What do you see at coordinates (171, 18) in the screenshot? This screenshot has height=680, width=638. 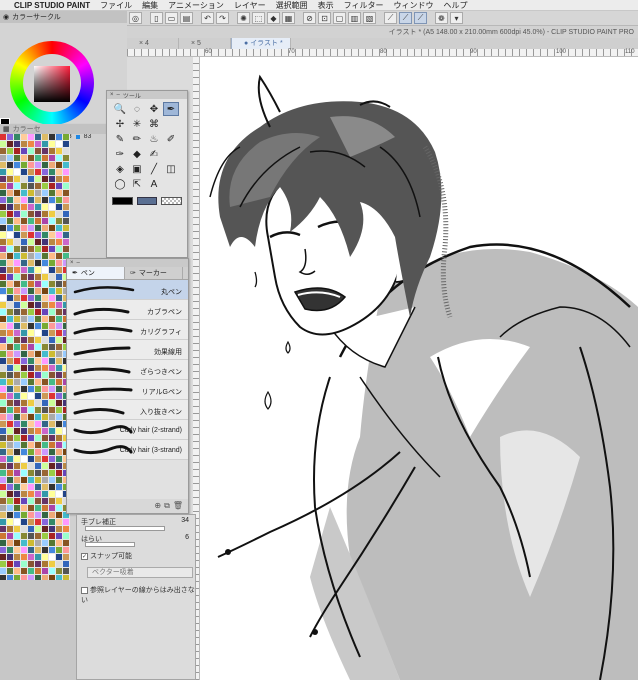 I see `open-file-button: ▭` at bounding box center [171, 18].